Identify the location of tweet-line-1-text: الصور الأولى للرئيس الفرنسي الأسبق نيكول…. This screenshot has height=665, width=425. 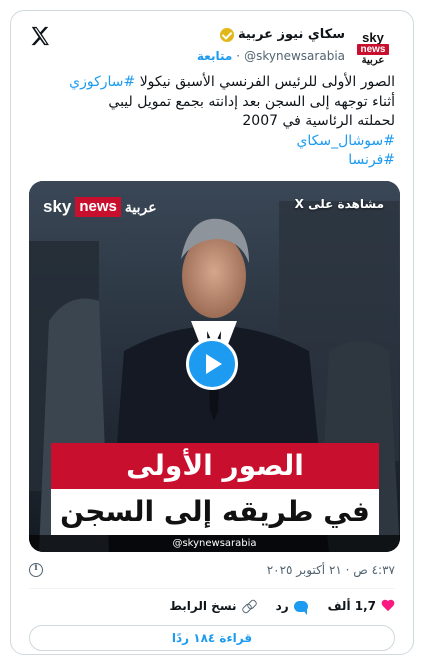
(265, 82).